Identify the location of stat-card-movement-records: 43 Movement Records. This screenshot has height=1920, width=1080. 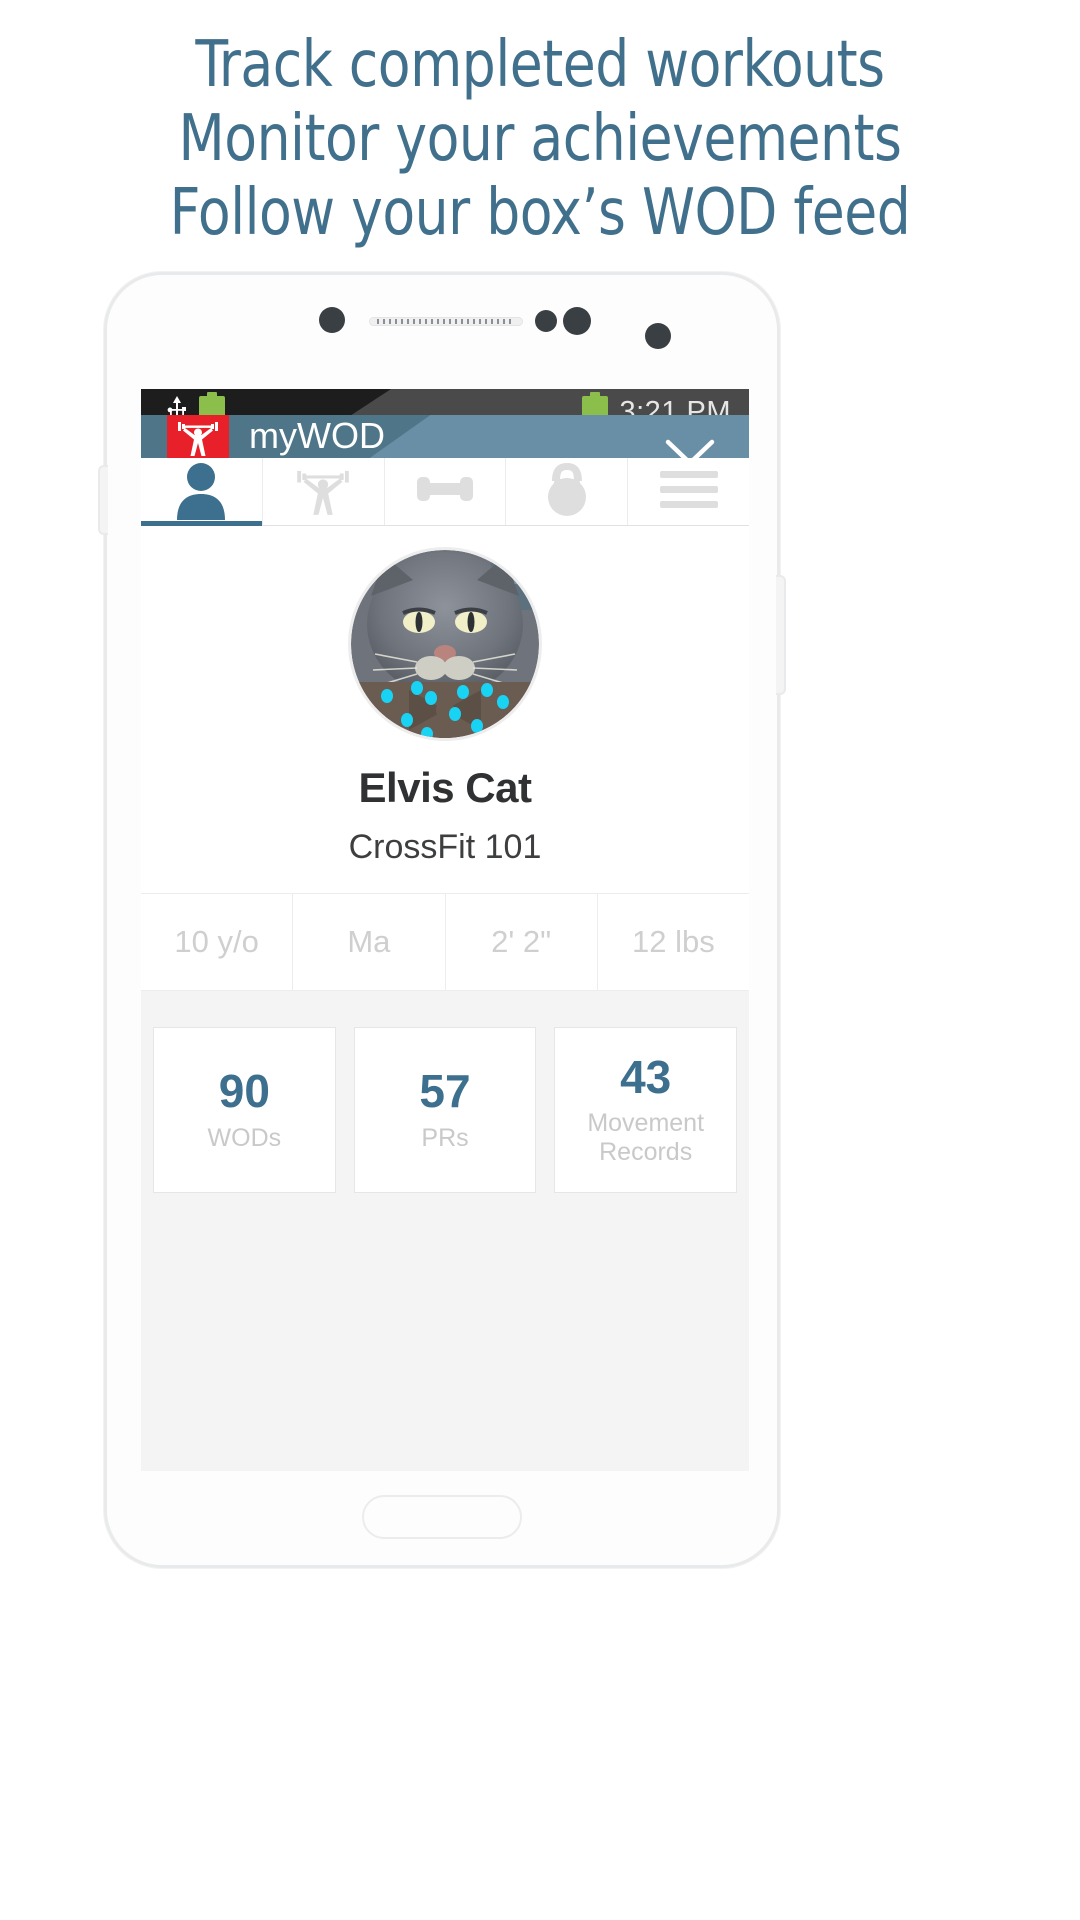
(646, 1110).